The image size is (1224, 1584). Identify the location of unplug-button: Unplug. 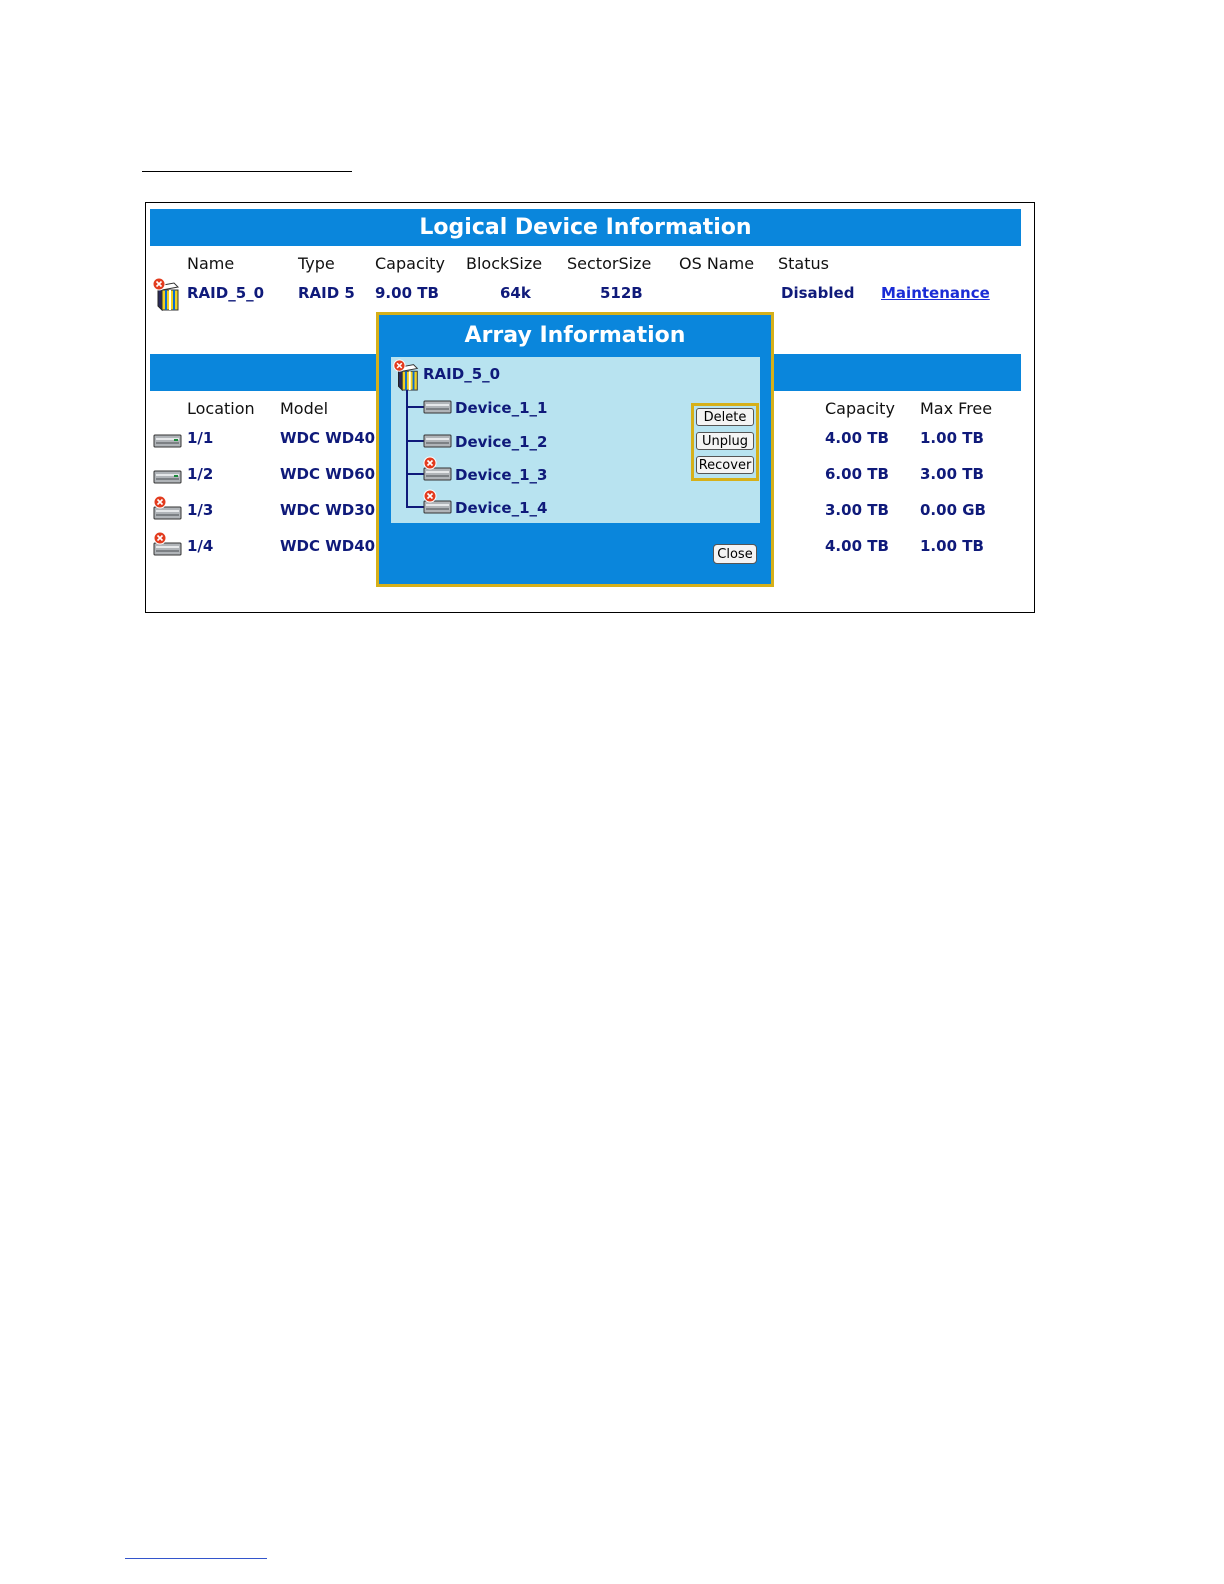
(725, 441).